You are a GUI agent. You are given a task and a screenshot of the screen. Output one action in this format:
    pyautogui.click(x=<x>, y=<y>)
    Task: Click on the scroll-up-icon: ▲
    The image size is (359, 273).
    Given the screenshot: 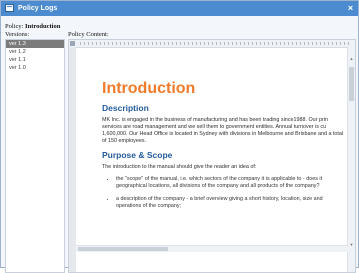 What is the action you would take?
    pyautogui.click(x=351, y=58)
    